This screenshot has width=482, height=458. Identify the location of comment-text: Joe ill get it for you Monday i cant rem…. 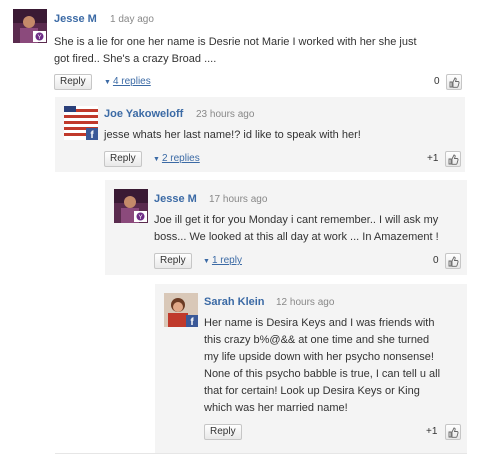
(310, 229).